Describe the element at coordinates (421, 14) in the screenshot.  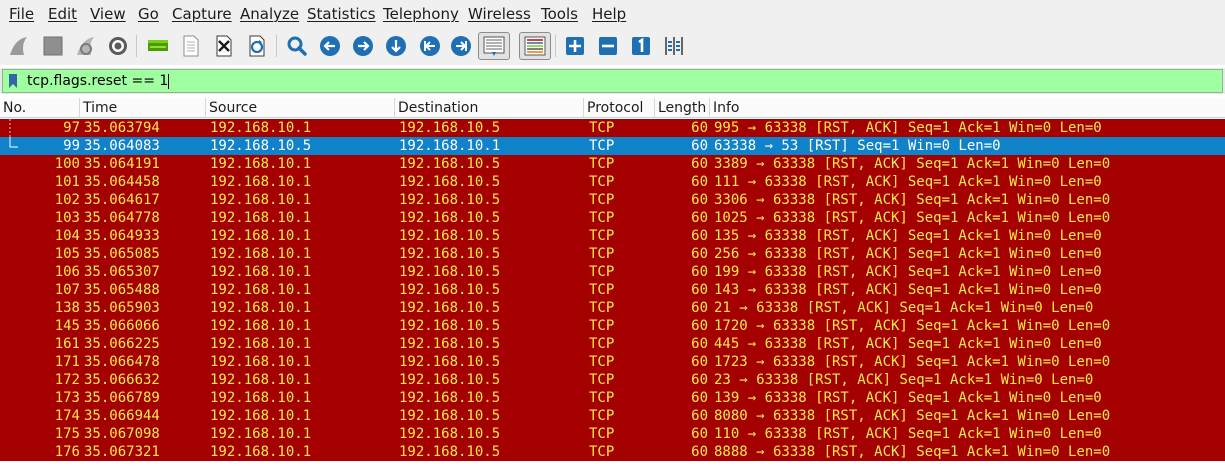
I see `menu-telephony: Telephony` at that location.